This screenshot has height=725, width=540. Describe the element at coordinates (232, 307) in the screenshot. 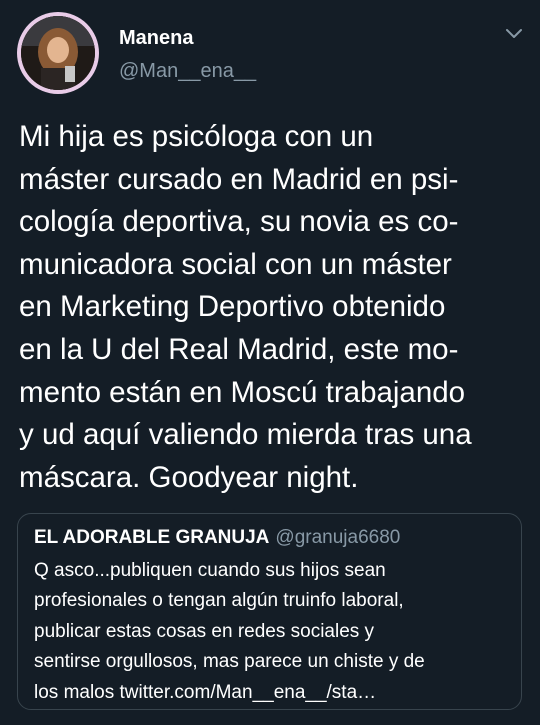

I see `tweet-text-line: en Marketing Deportivo obtenido` at that location.